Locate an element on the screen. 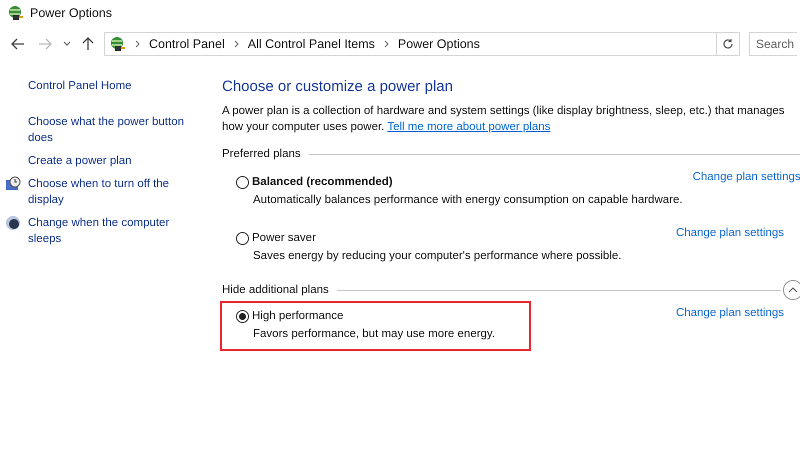  chevron-up-icon is located at coordinates (793, 290).